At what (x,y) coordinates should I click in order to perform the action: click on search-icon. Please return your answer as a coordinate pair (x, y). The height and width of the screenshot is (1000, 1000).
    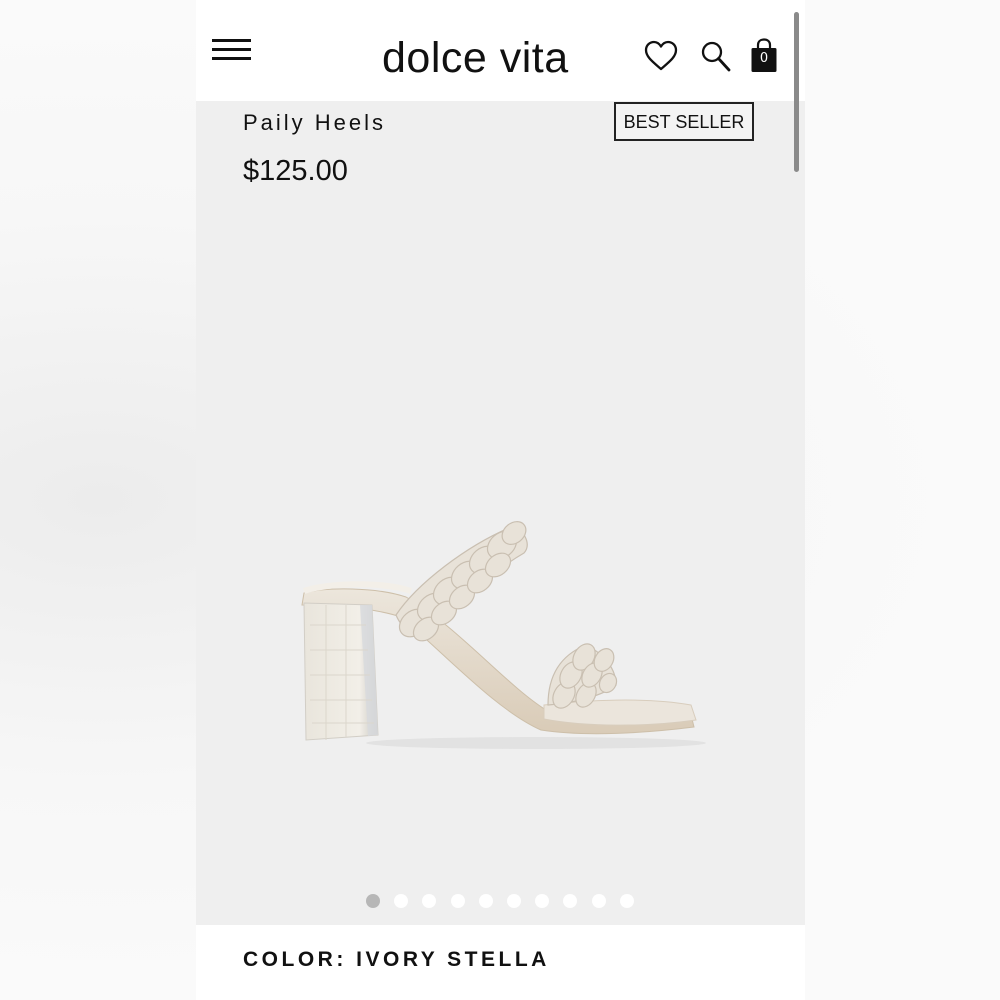
    Looking at the image, I should click on (716, 57).